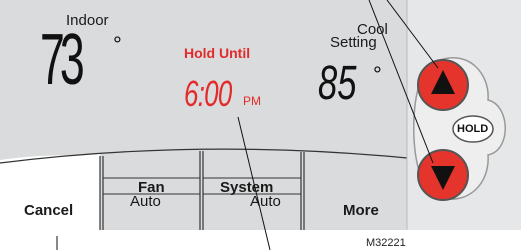 This screenshot has height=250, width=521. I want to click on figure-id: M32221, so click(386, 243).